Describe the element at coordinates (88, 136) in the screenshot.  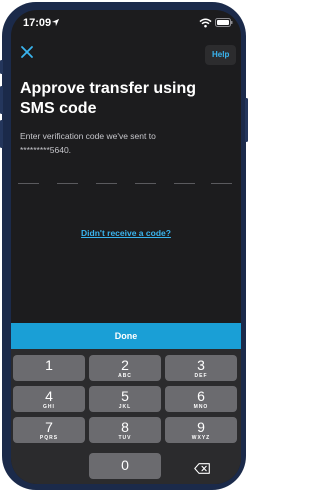
I see `instructions-line: Enter verification code we've sent to` at that location.